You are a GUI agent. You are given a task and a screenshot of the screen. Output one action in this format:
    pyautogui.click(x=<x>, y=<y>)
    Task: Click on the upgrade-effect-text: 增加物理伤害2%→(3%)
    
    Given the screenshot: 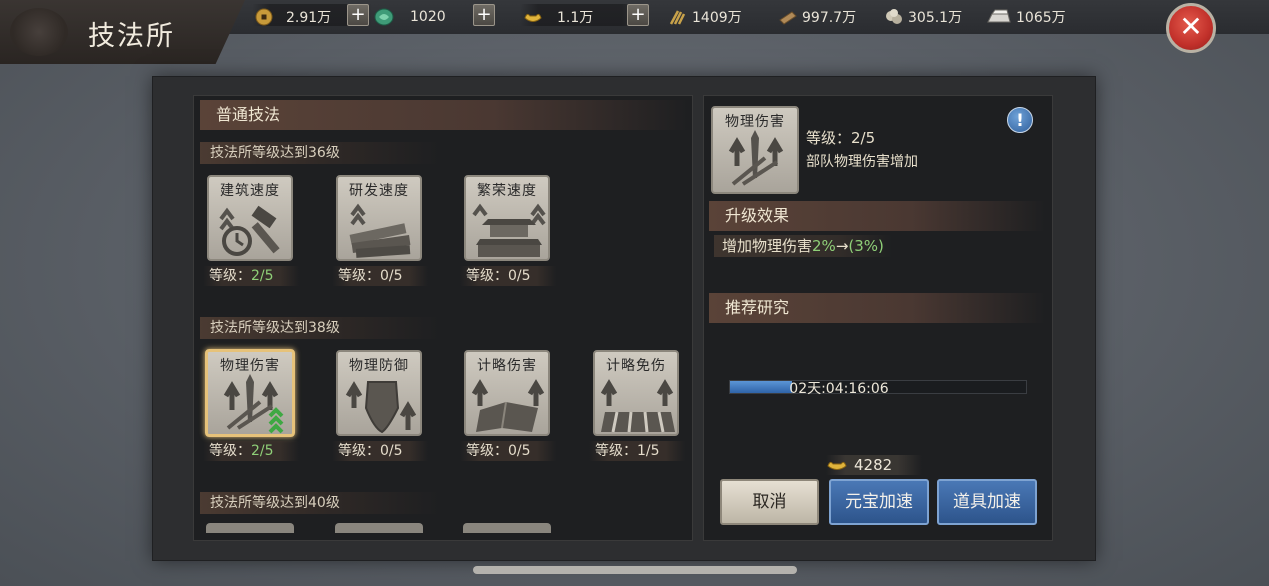 What is the action you would take?
    pyautogui.click(x=803, y=246)
    